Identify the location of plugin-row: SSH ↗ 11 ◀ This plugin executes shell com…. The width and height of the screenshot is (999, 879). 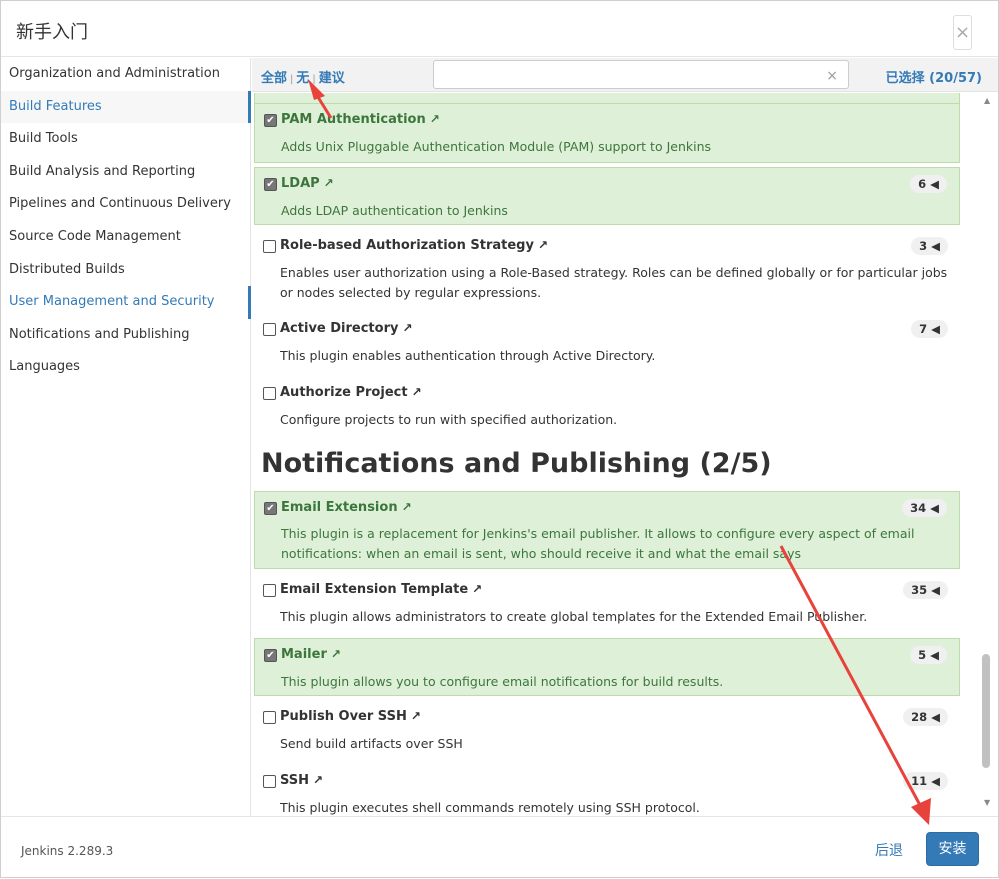
(607, 791).